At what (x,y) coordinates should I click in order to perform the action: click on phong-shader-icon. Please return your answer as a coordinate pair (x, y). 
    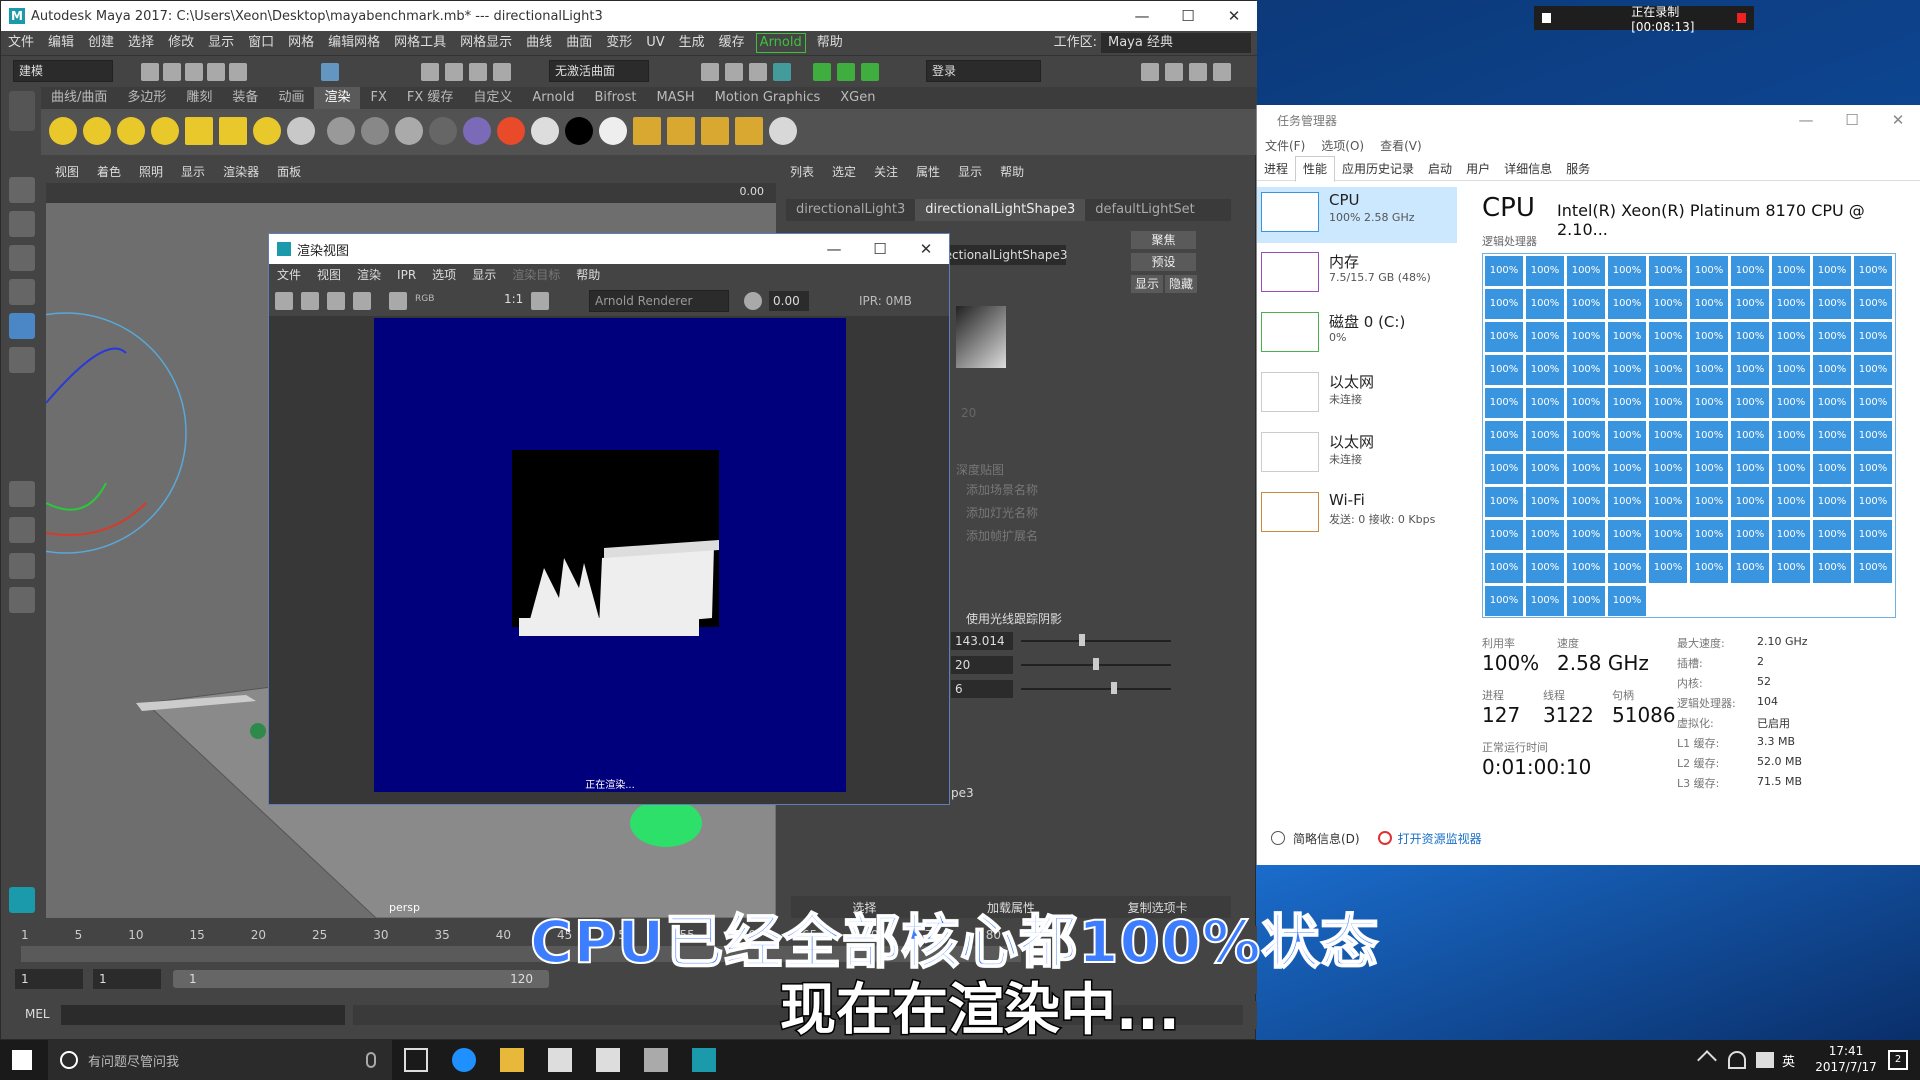
    Looking at the image, I should click on (375, 131).